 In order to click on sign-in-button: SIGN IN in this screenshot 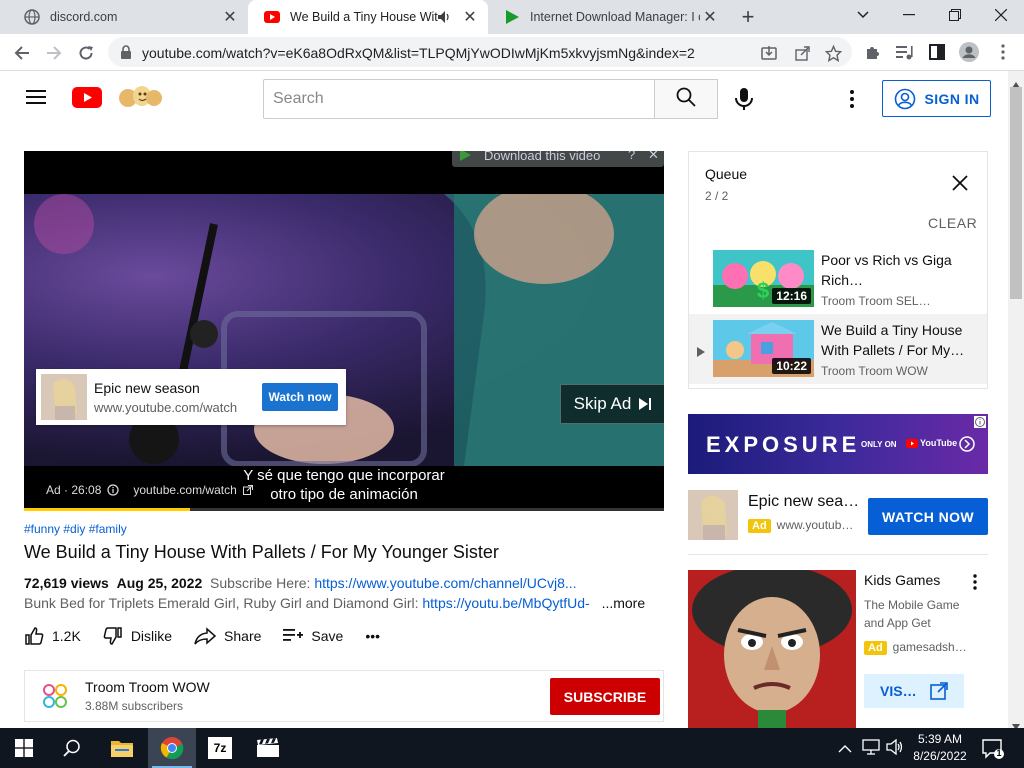, I will do `click(936, 98)`.